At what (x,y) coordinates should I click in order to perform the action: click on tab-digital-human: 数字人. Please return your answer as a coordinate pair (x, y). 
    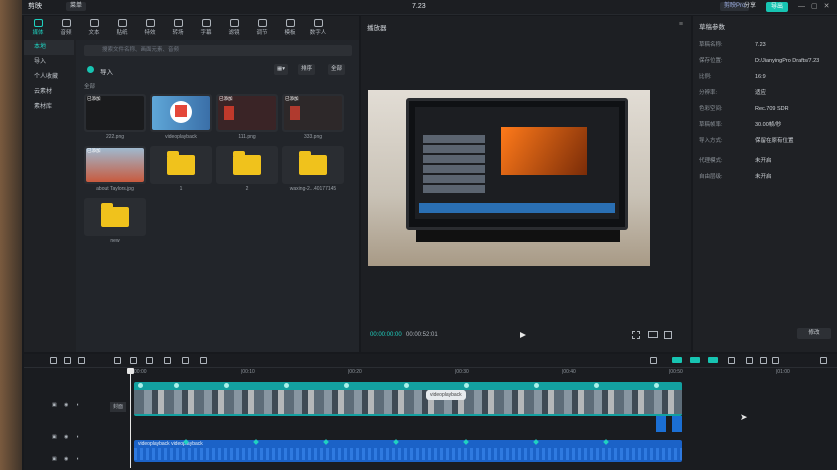
    Looking at the image, I should click on (318, 27).